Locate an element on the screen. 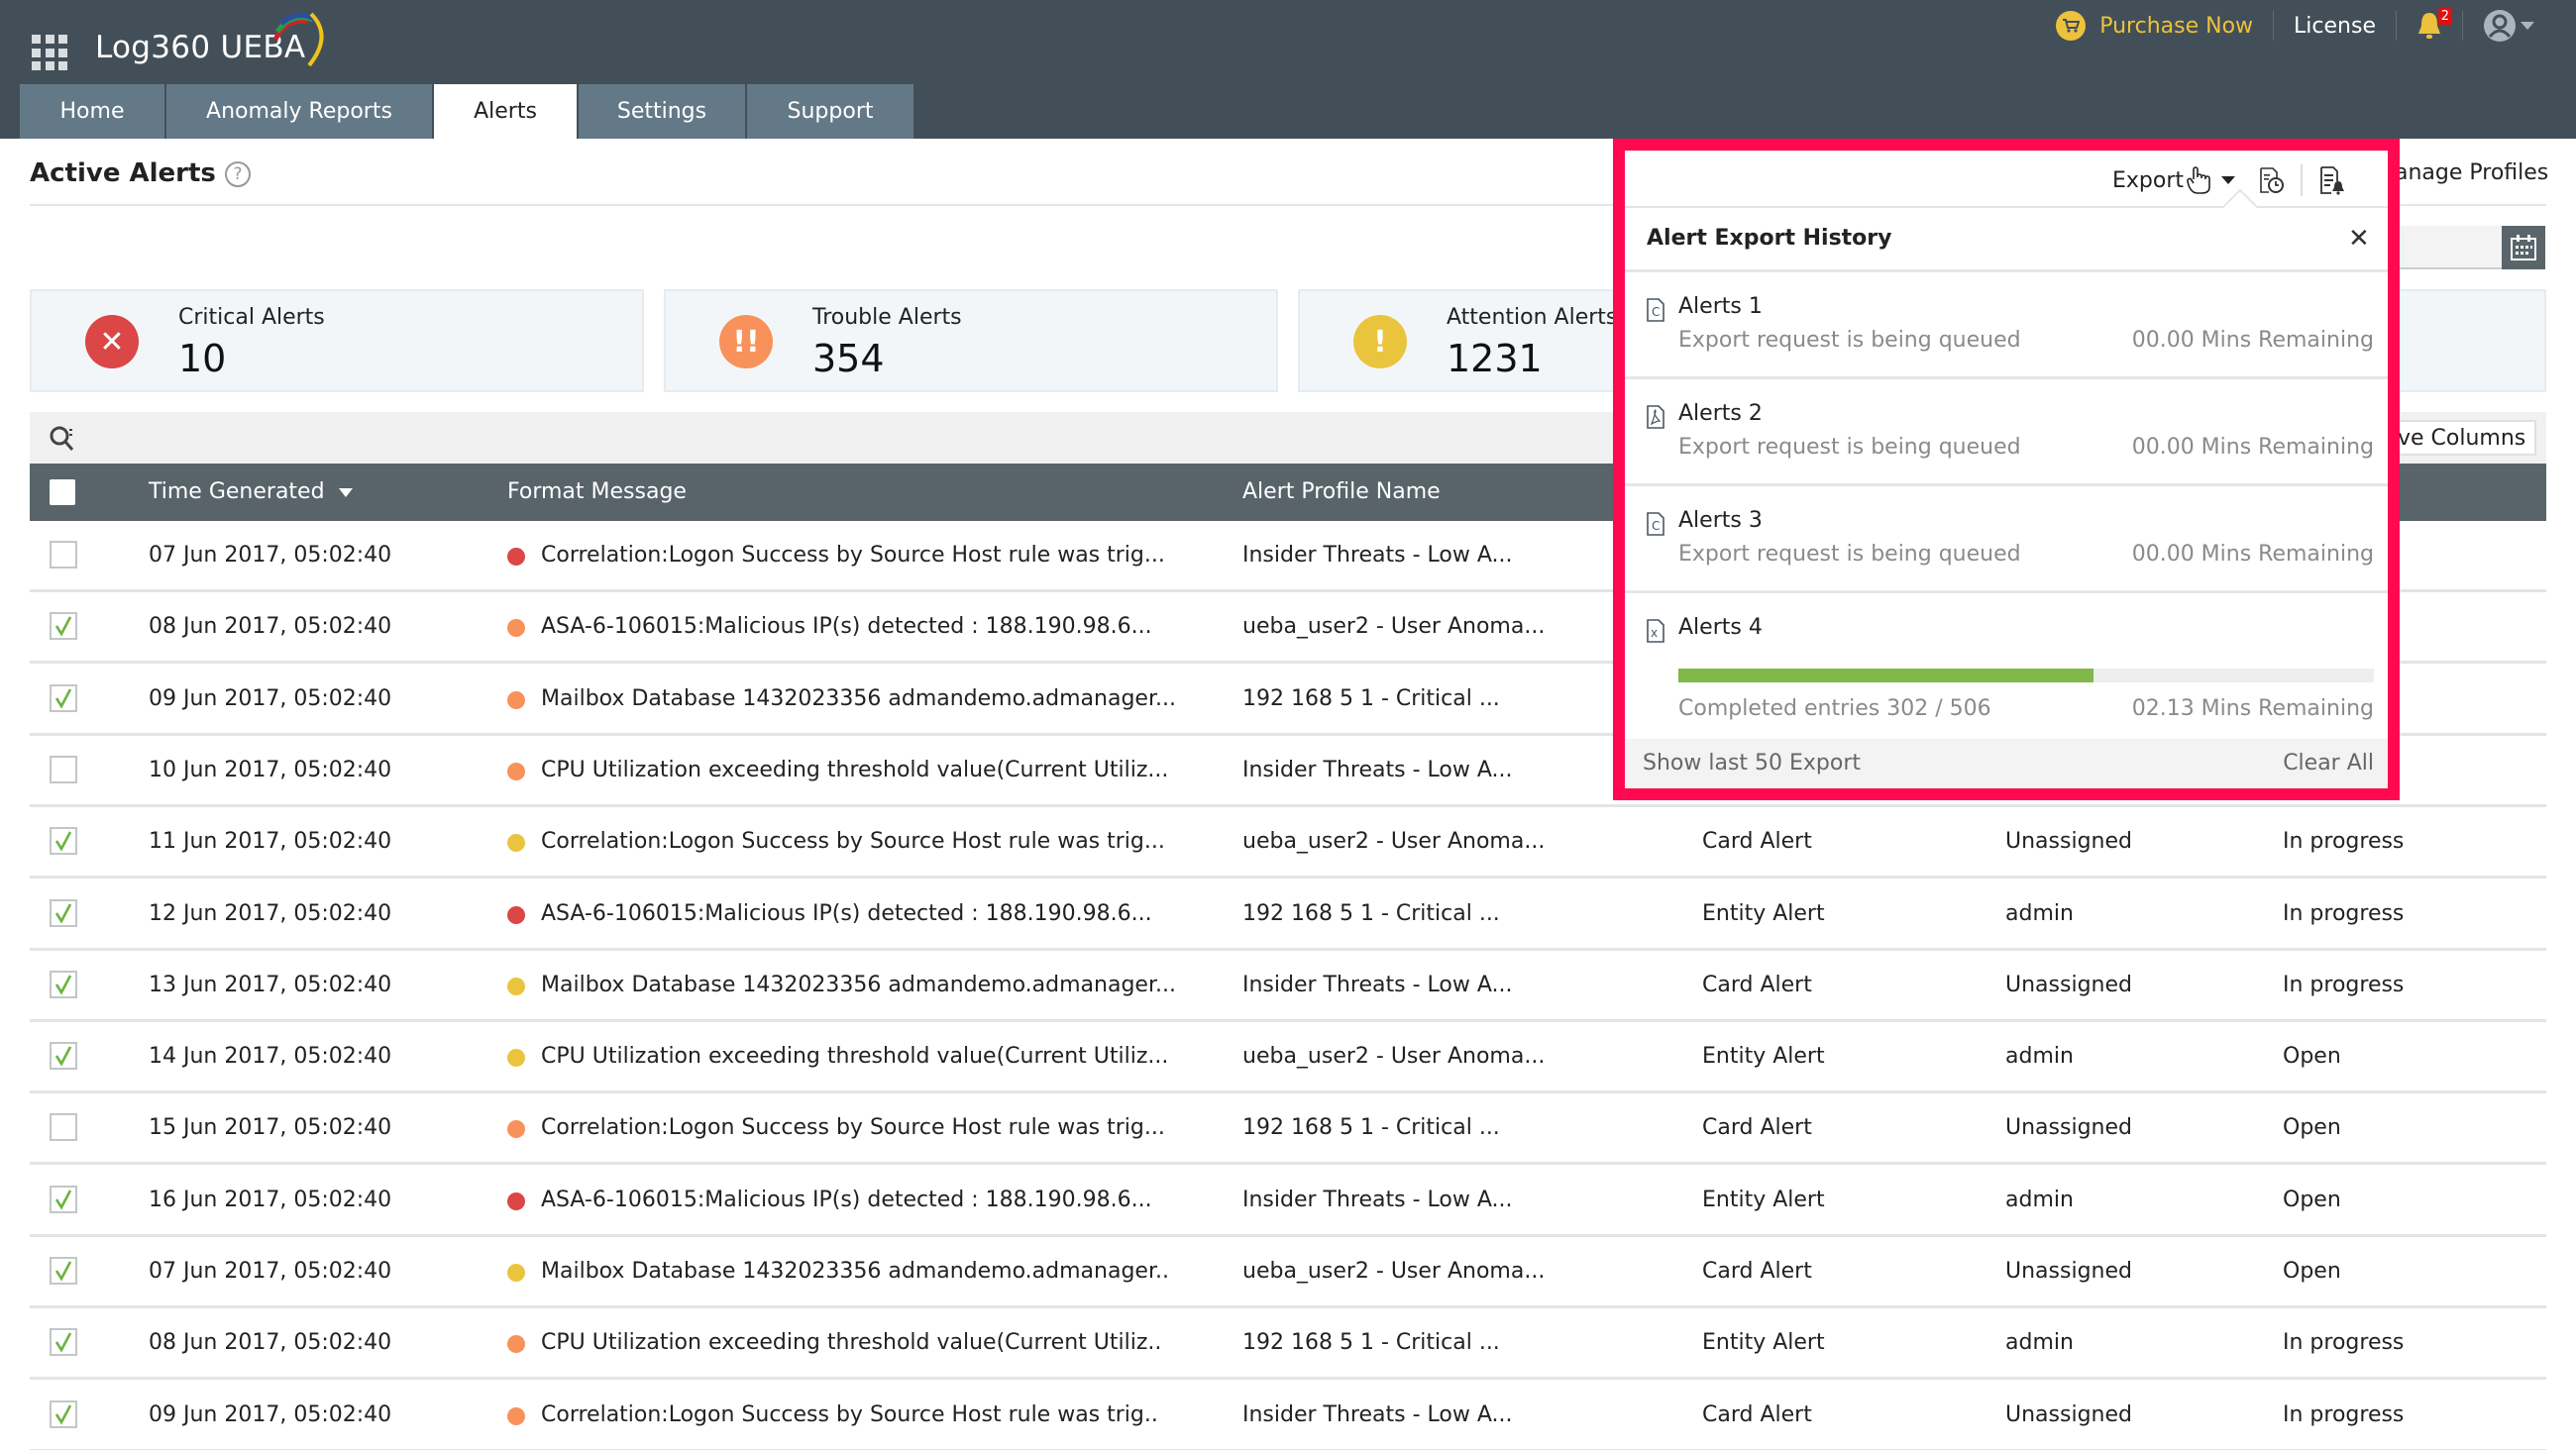  user-menu-caret-icon is located at coordinates (2527, 26).